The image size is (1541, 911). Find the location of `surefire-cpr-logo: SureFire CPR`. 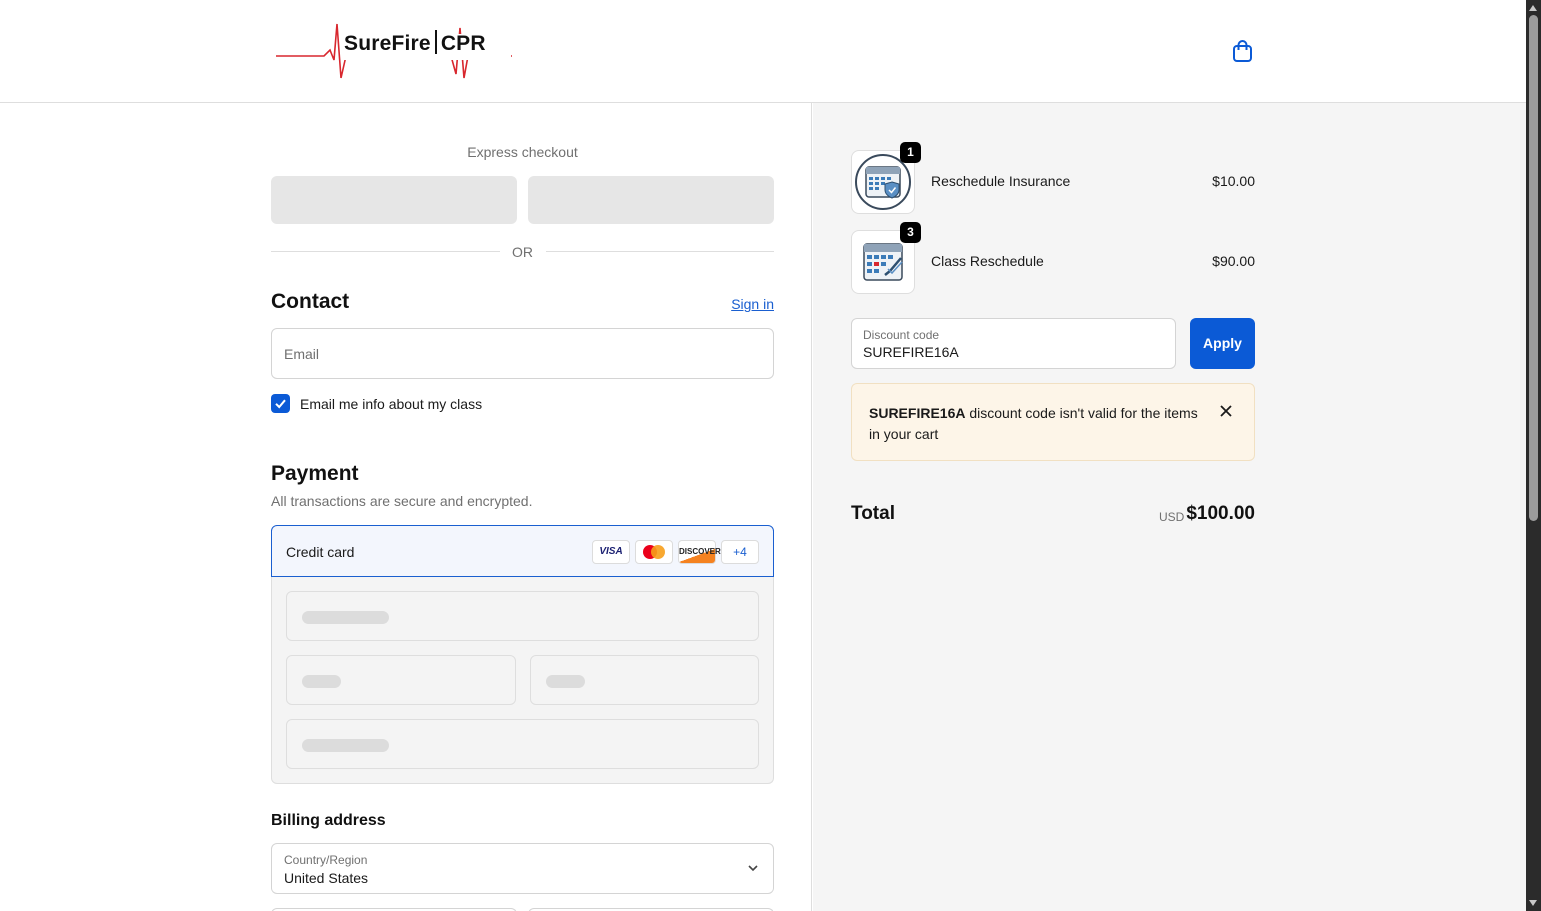

surefire-cpr-logo: SureFire CPR is located at coordinates (394, 51).